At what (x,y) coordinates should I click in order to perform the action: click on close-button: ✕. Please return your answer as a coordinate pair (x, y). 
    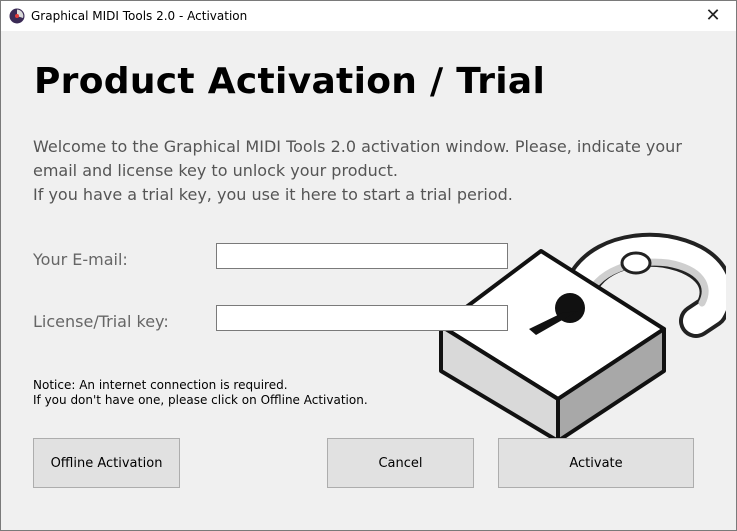
    Looking at the image, I should click on (713, 16).